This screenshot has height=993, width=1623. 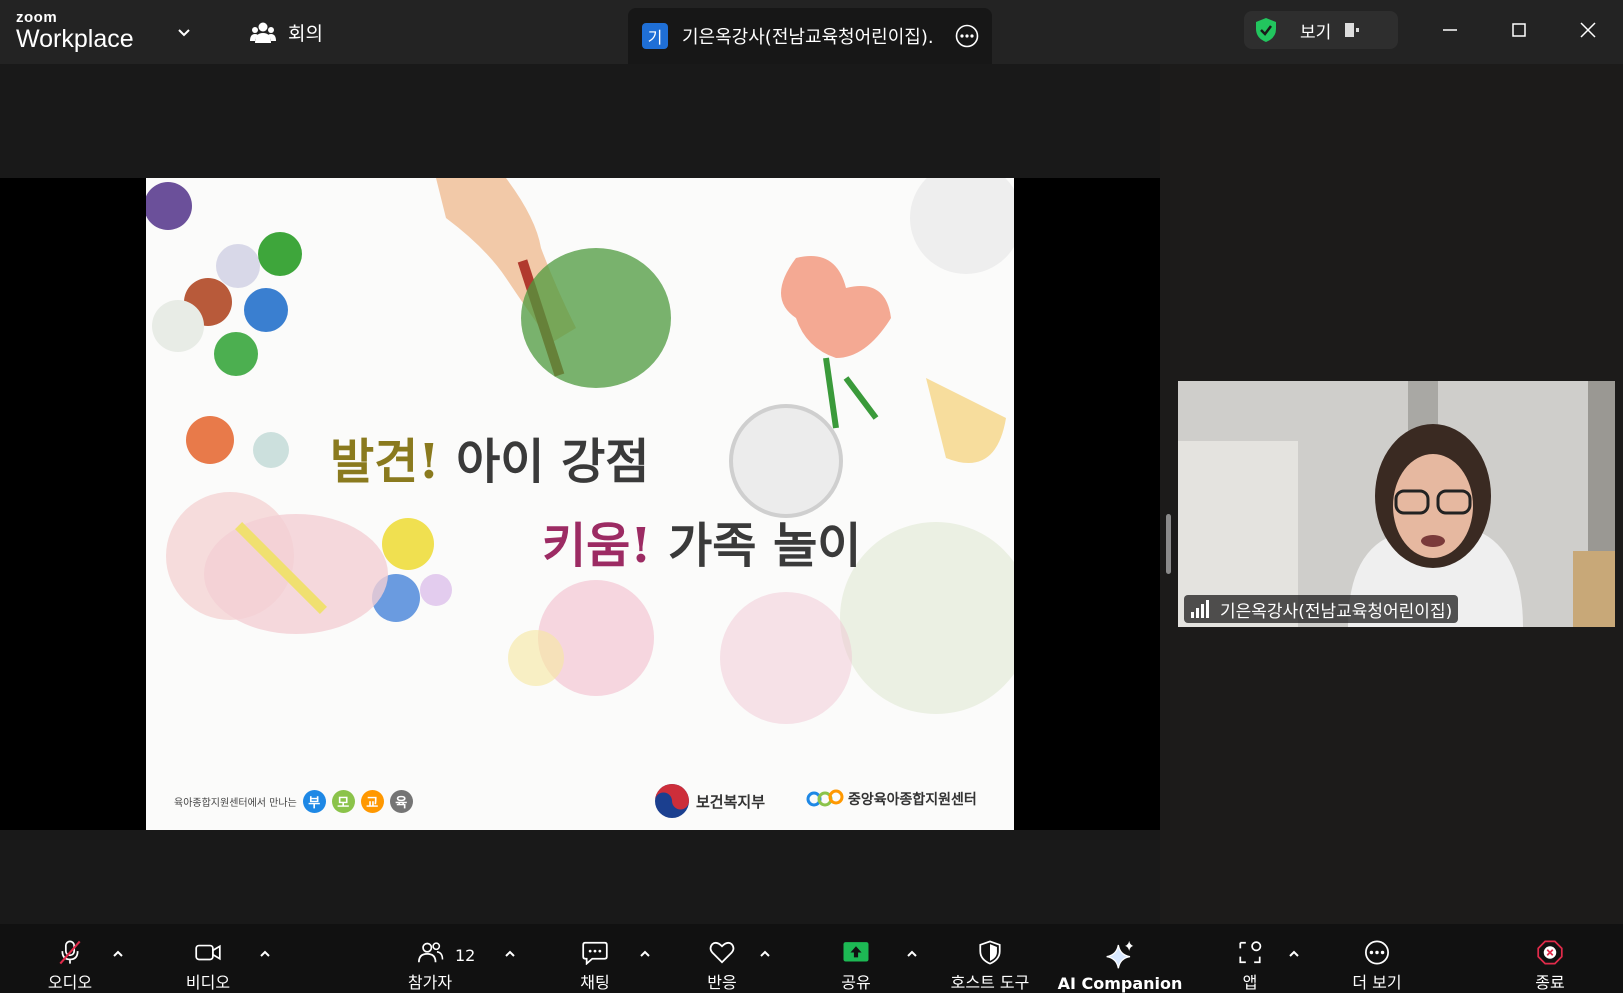 What do you see at coordinates (431, 952) in the screenshot?
I see `participants-icon` at bounding box center [431, 952].